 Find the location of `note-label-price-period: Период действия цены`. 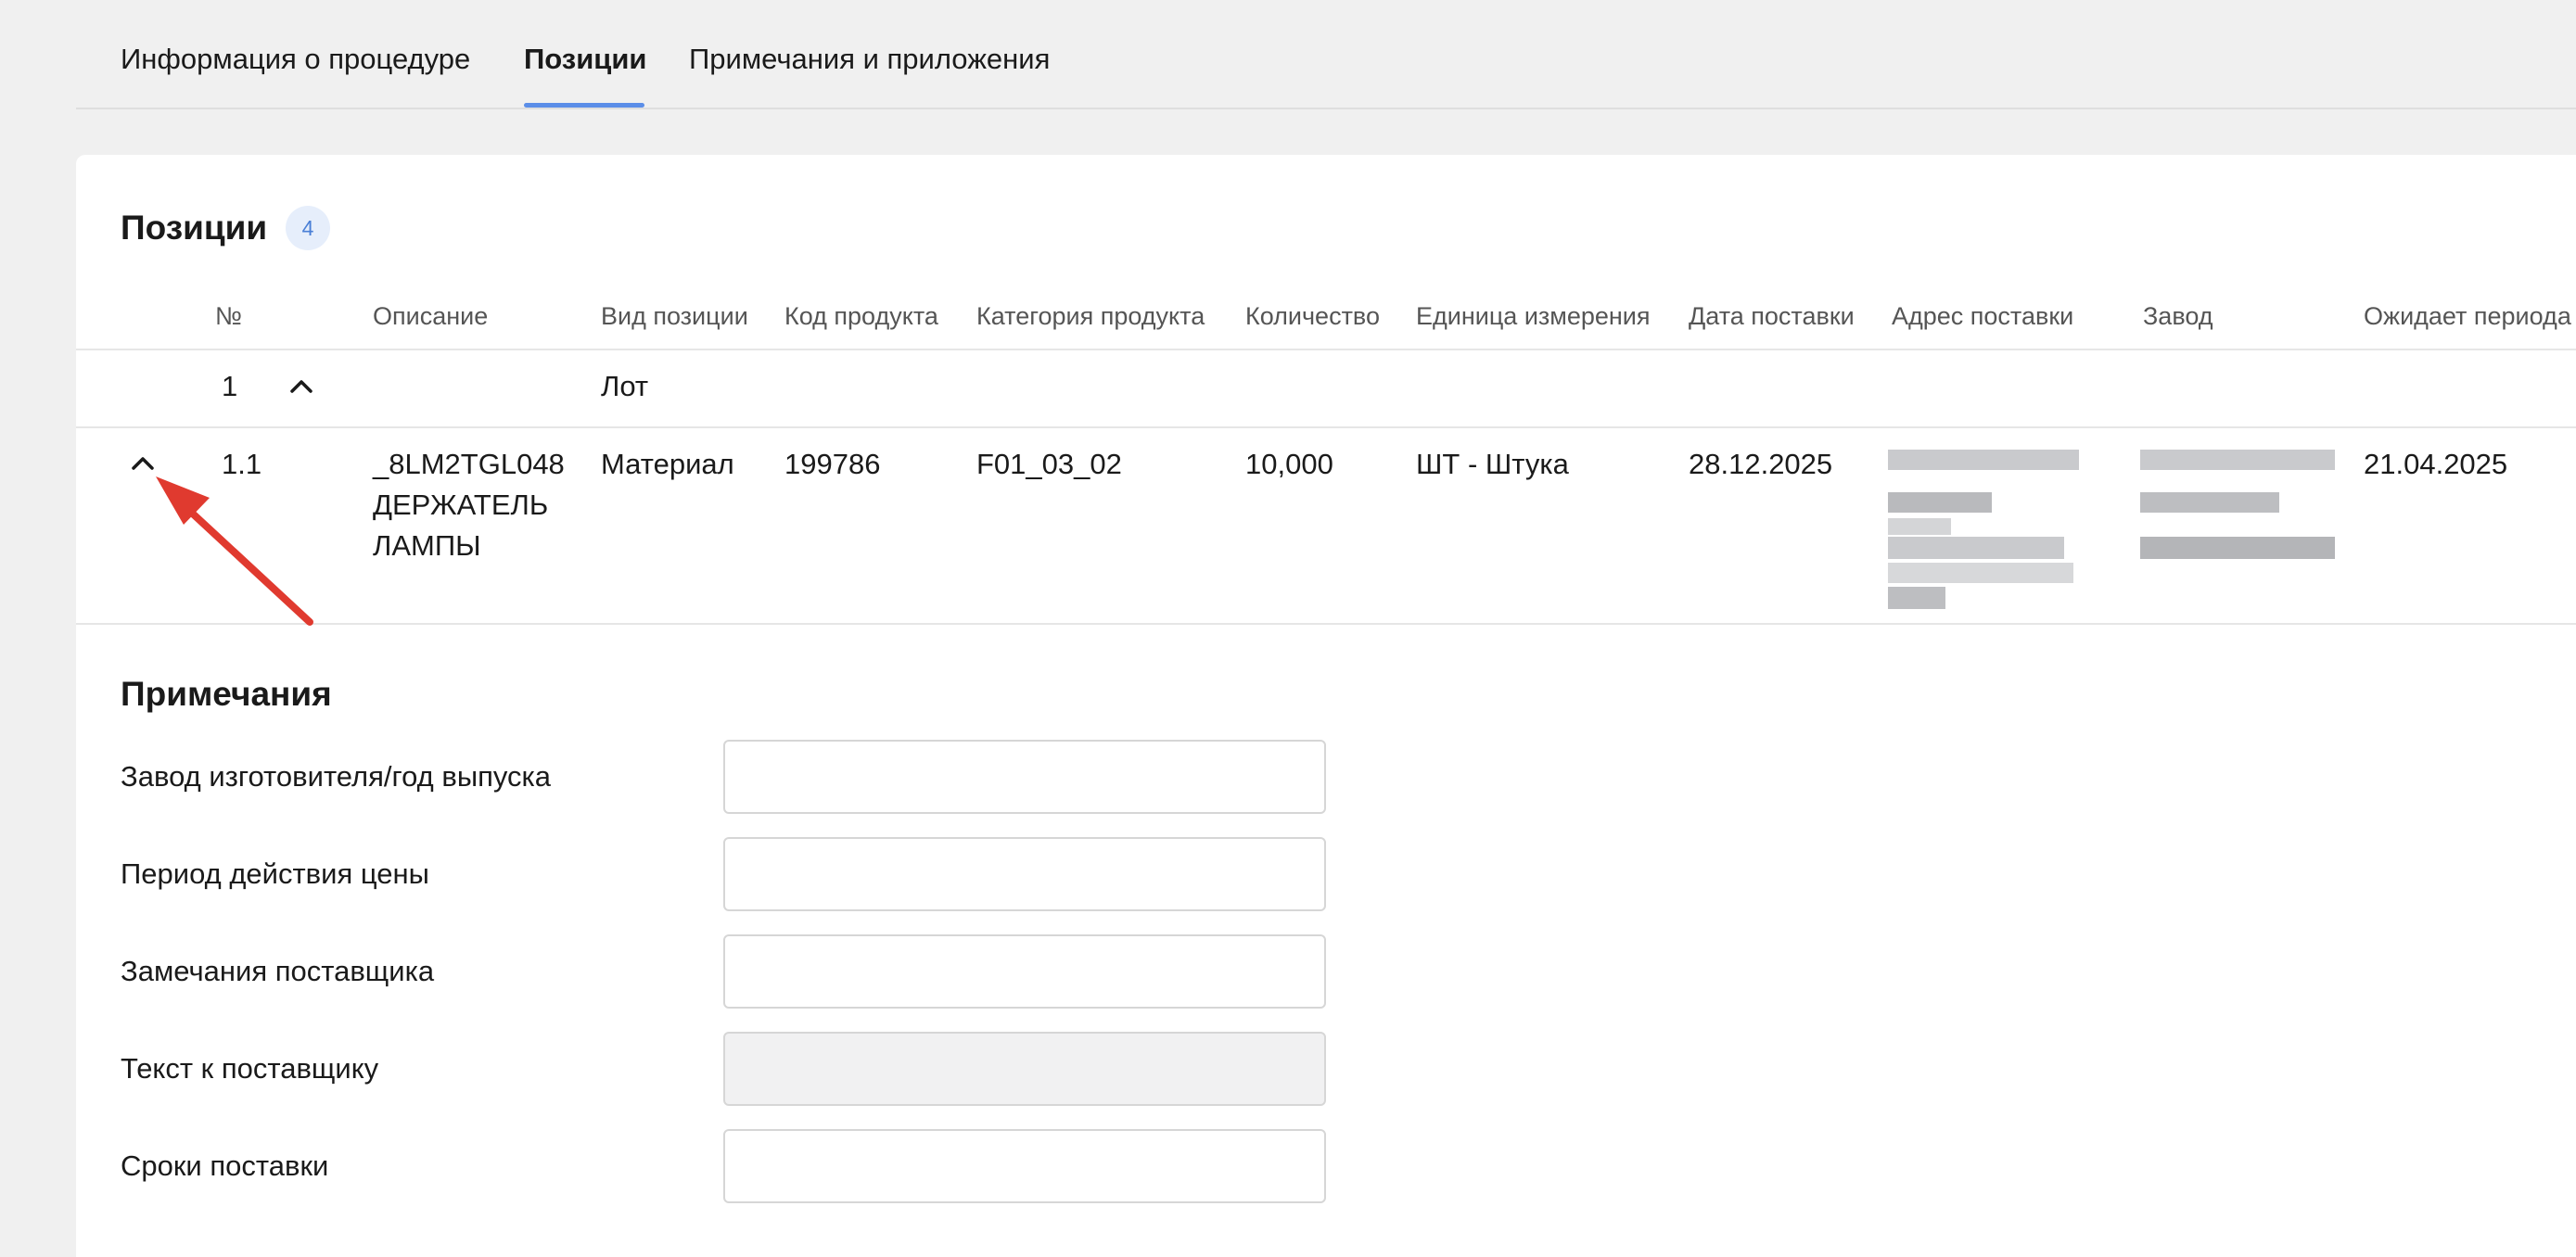

note-label-price-period: Период действия цены is located at coordinates (275, 873).